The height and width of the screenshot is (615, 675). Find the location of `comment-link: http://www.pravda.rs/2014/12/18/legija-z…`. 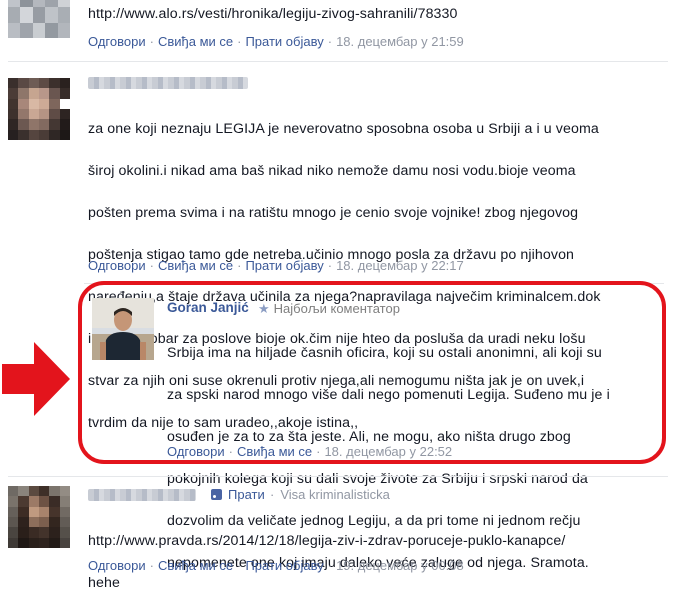

comment-link: http://www.pravda.rs/2014/12/18/legija-z… is located at coordinates (326, 541).